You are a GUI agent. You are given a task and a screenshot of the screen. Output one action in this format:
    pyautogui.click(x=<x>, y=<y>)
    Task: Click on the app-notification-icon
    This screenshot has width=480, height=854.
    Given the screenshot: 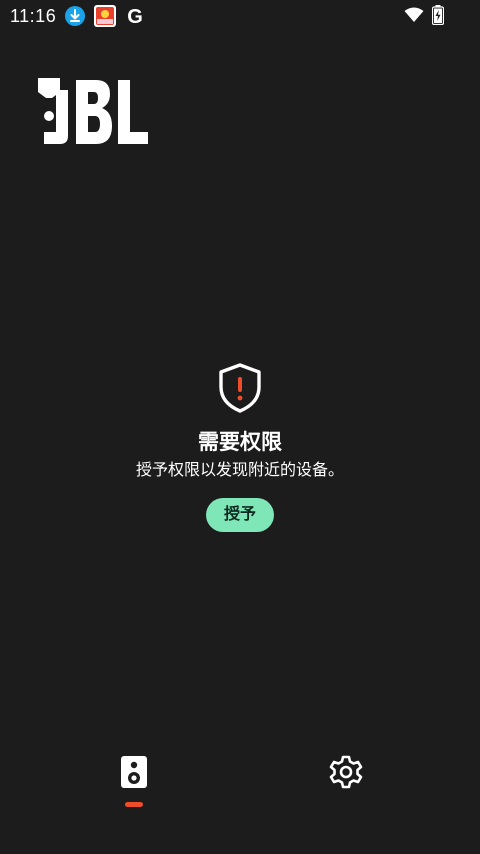 What is the action you would take?
    pyautogui.click(x=105, y=18)
    